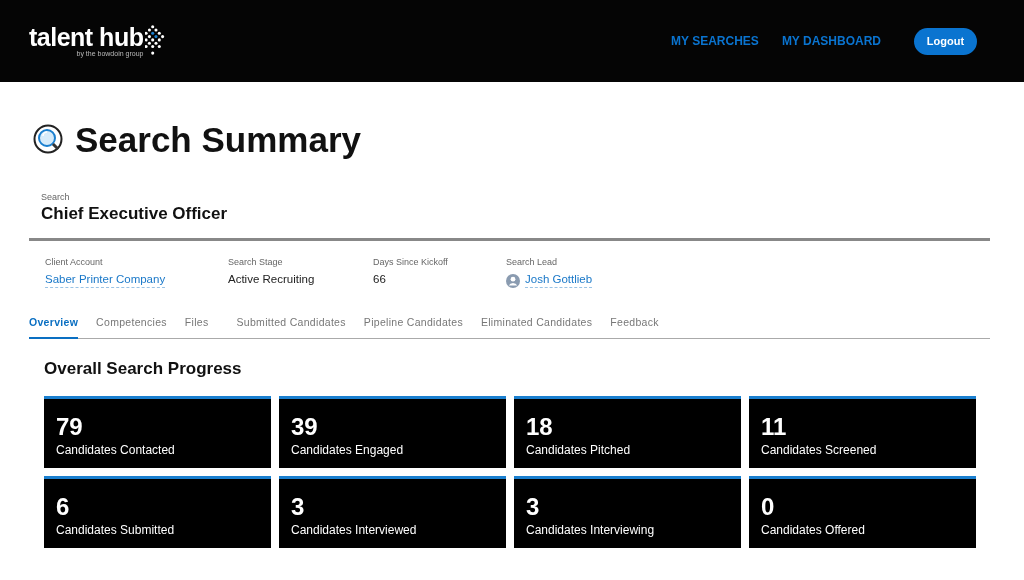 The height and width of the screenshot is (580, 1024). I want to click on stat-label: Candidates Offered, so click(813, 530).